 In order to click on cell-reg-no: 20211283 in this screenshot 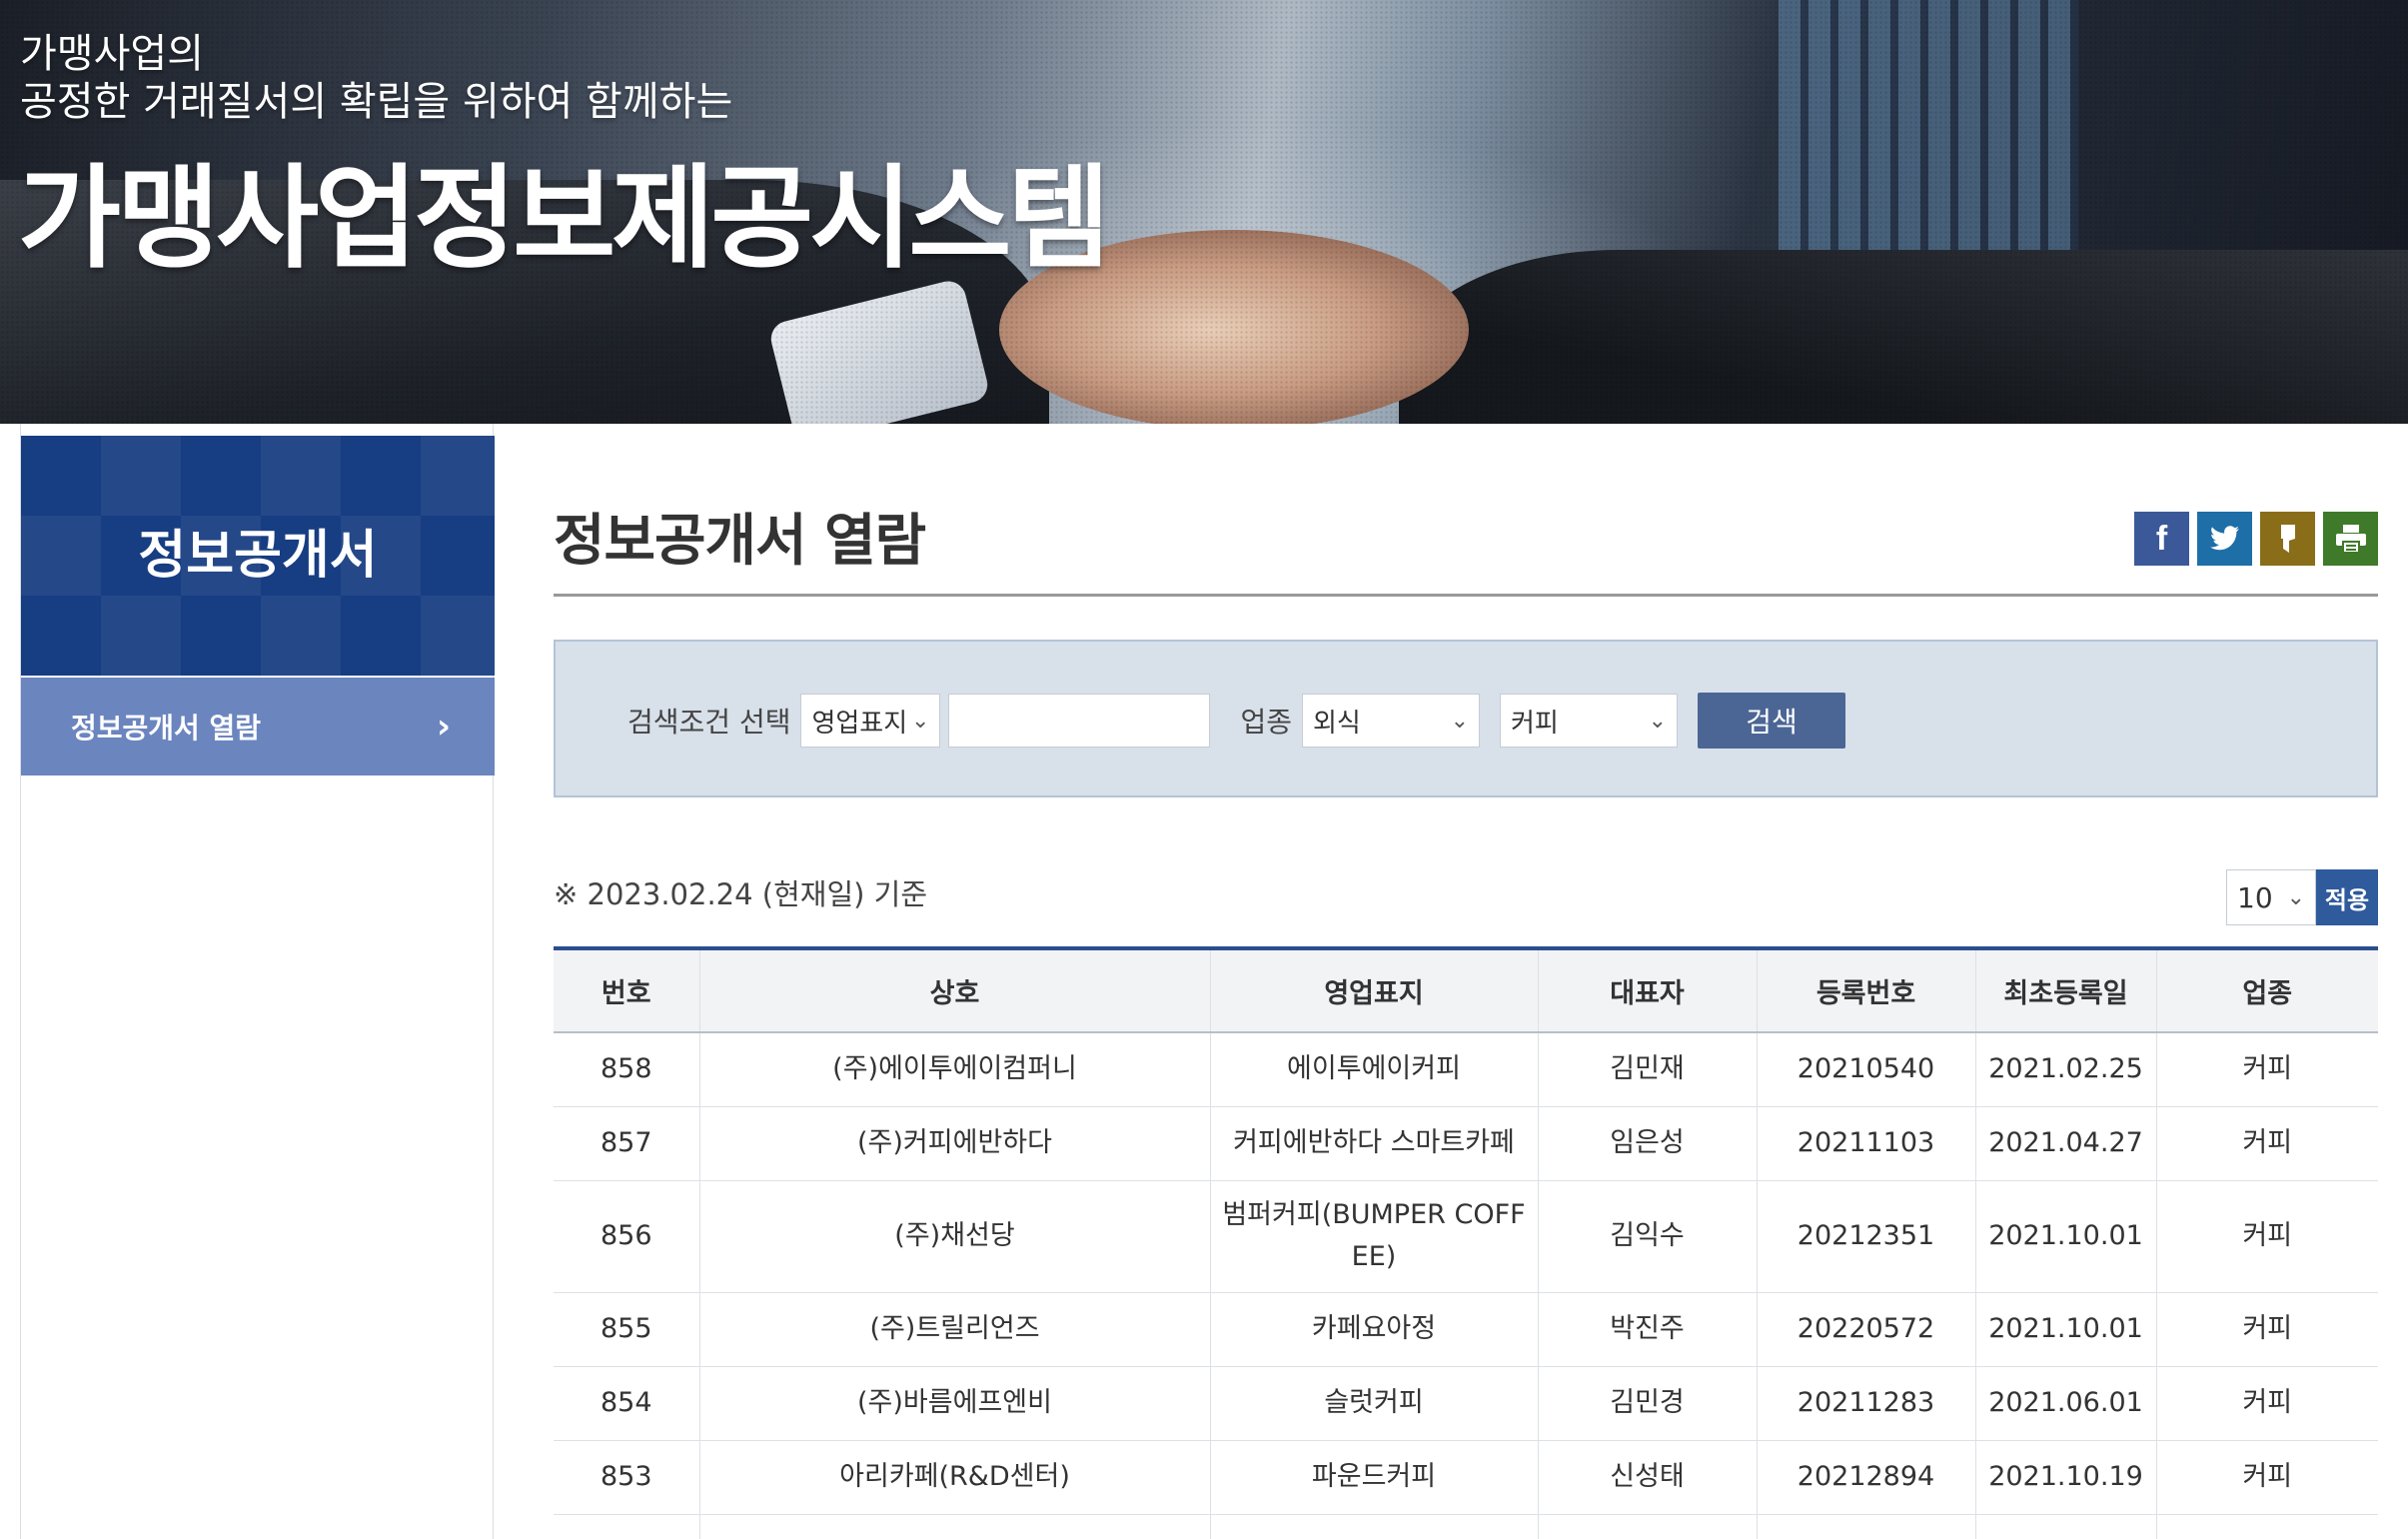, I will do `click(1865, 1403)`.